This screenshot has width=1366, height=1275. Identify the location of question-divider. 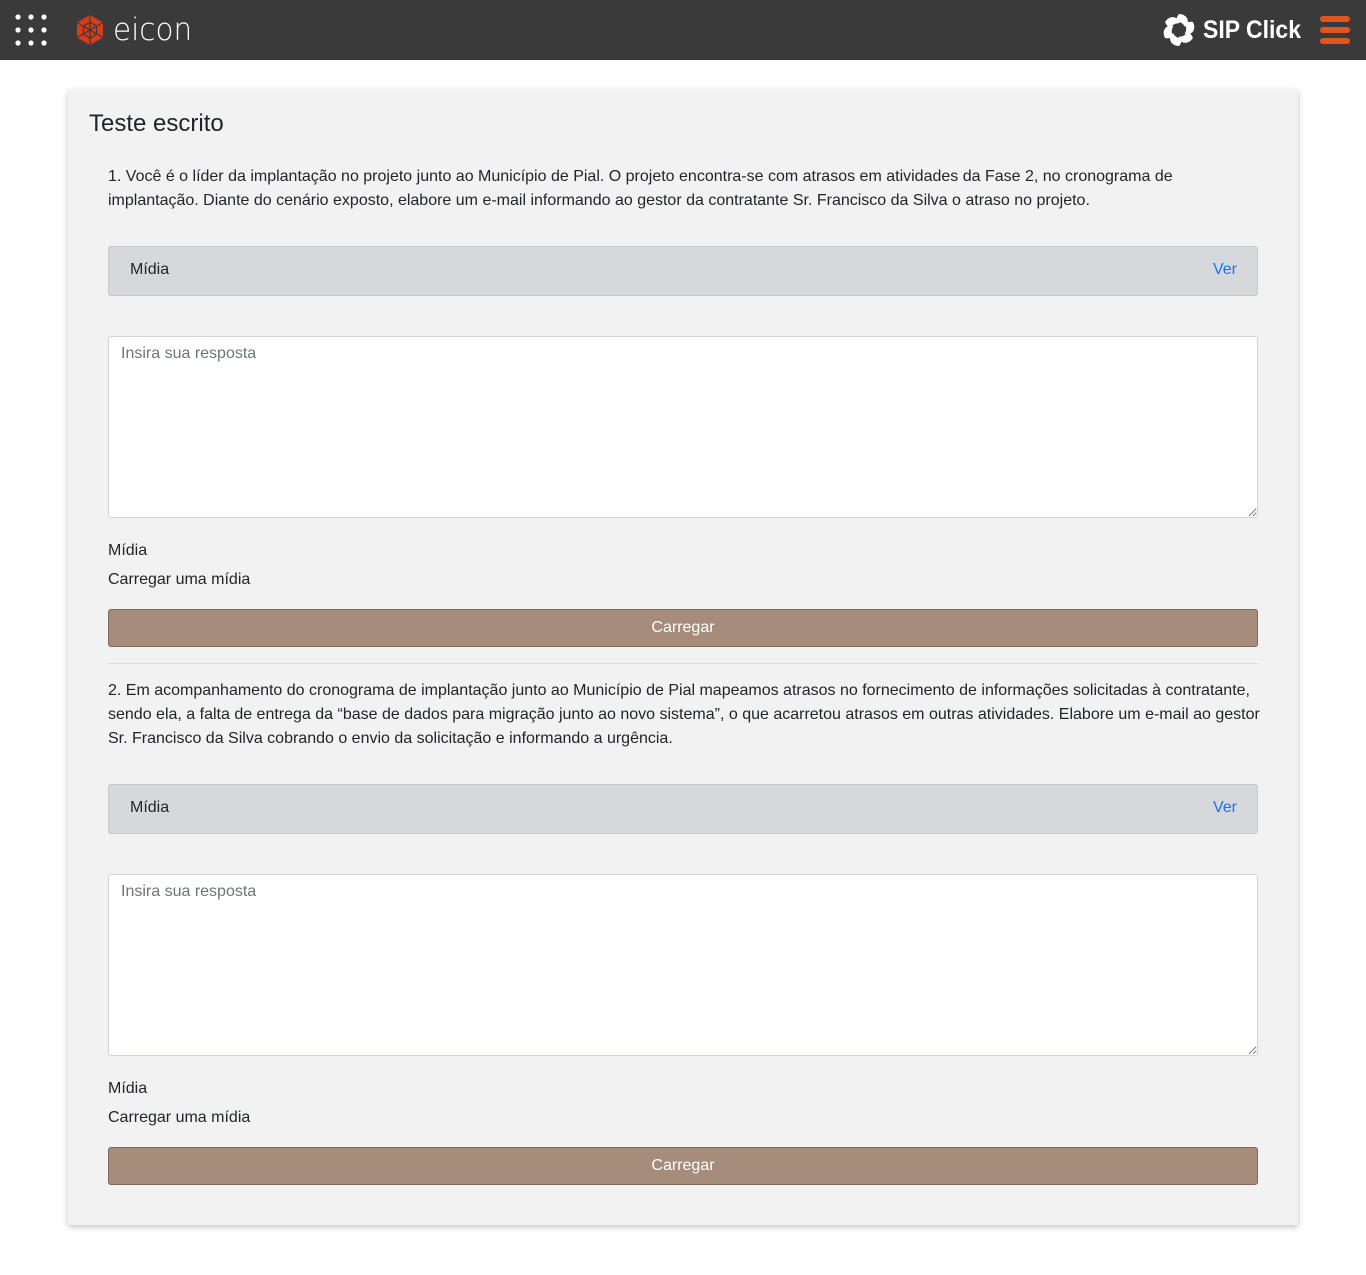
(683, 663).